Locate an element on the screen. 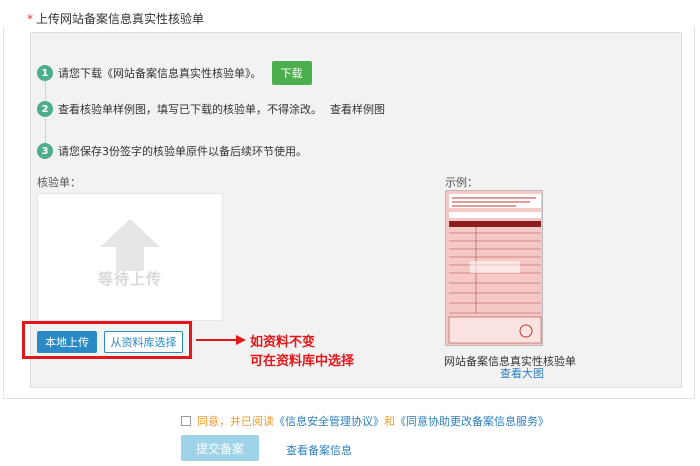 The height and width of the screenshot is (466, 700). library-select-button: 从资料库选择 is located at coordinates (143, 342).